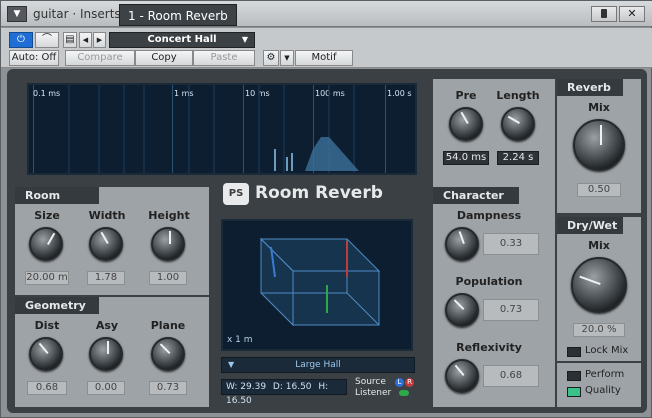 The image size is (652, 418). What do you see at coordinates (590, 87) in the screenshot?
I see `reverb-section-label: Reverb` at bounding box center [590, 87].